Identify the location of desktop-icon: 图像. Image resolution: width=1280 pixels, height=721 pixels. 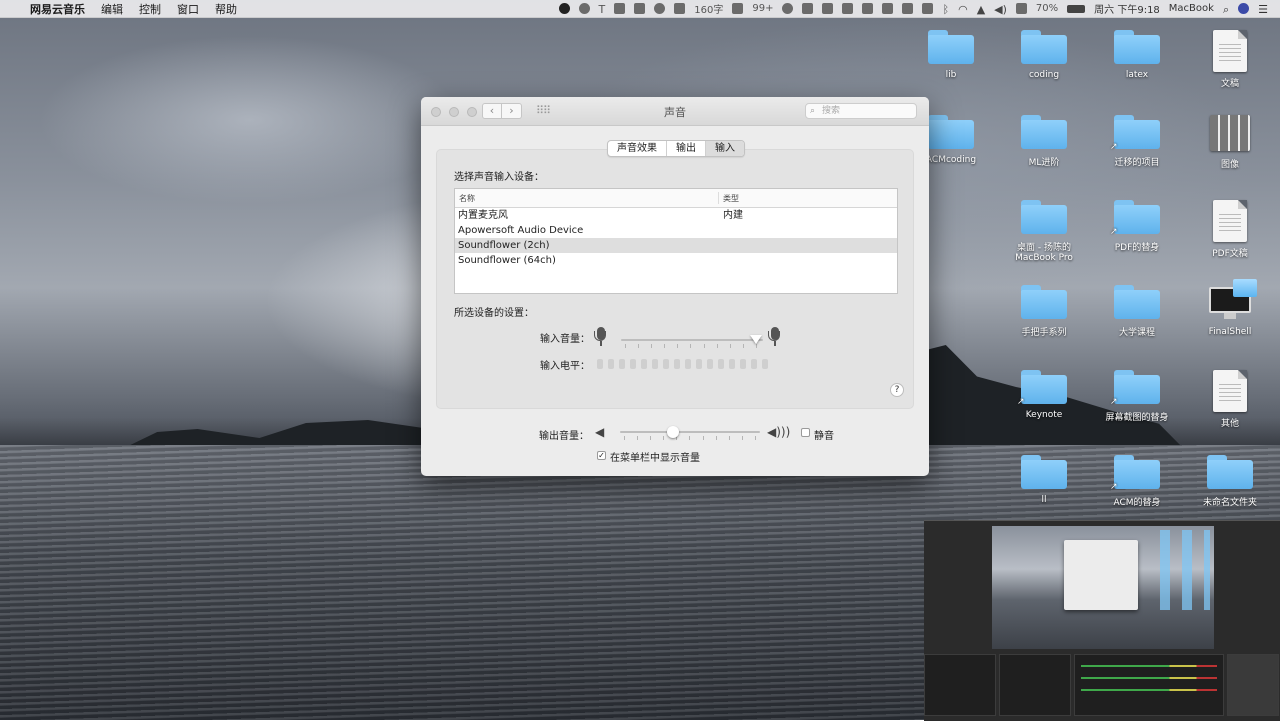
(1230, 142).